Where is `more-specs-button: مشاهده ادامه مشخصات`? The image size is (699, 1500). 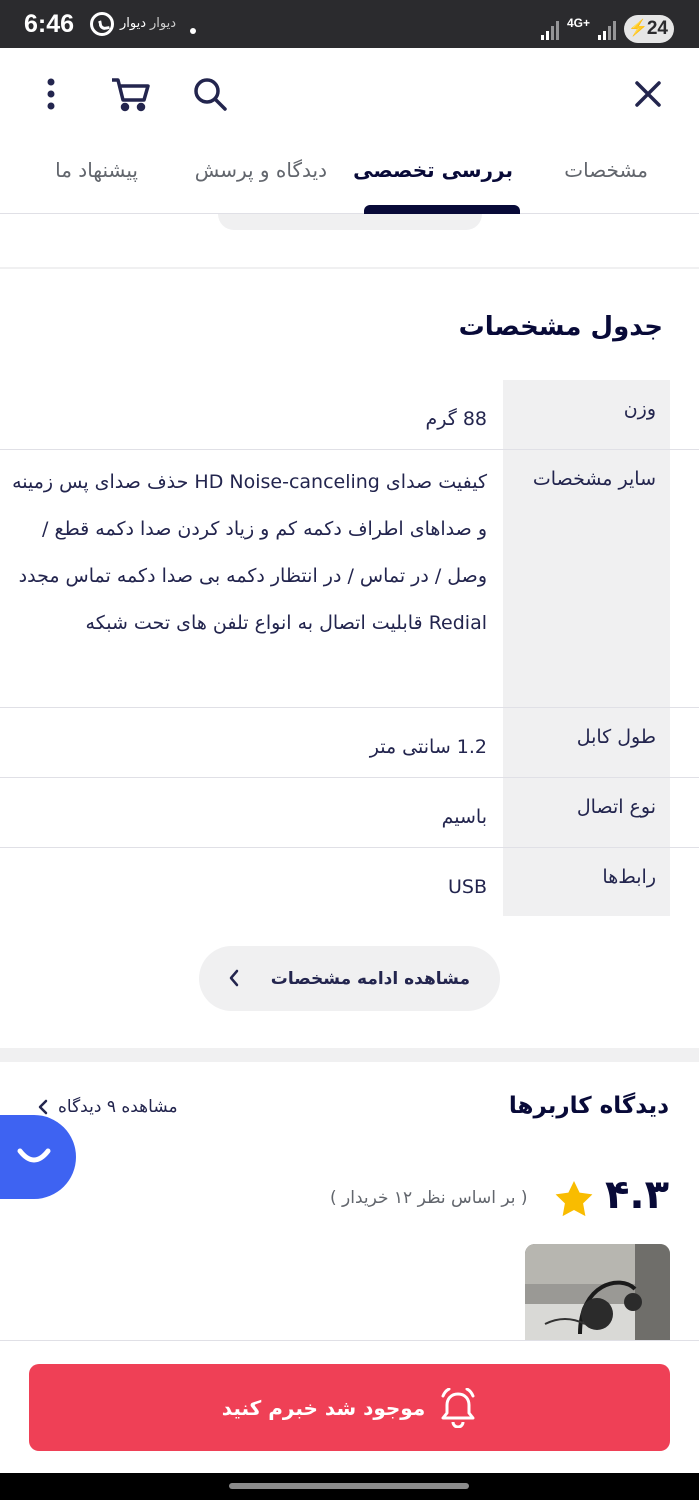
more-specs-button: مشاهده ادامه مشخصات is located at coordinates (349, 978).